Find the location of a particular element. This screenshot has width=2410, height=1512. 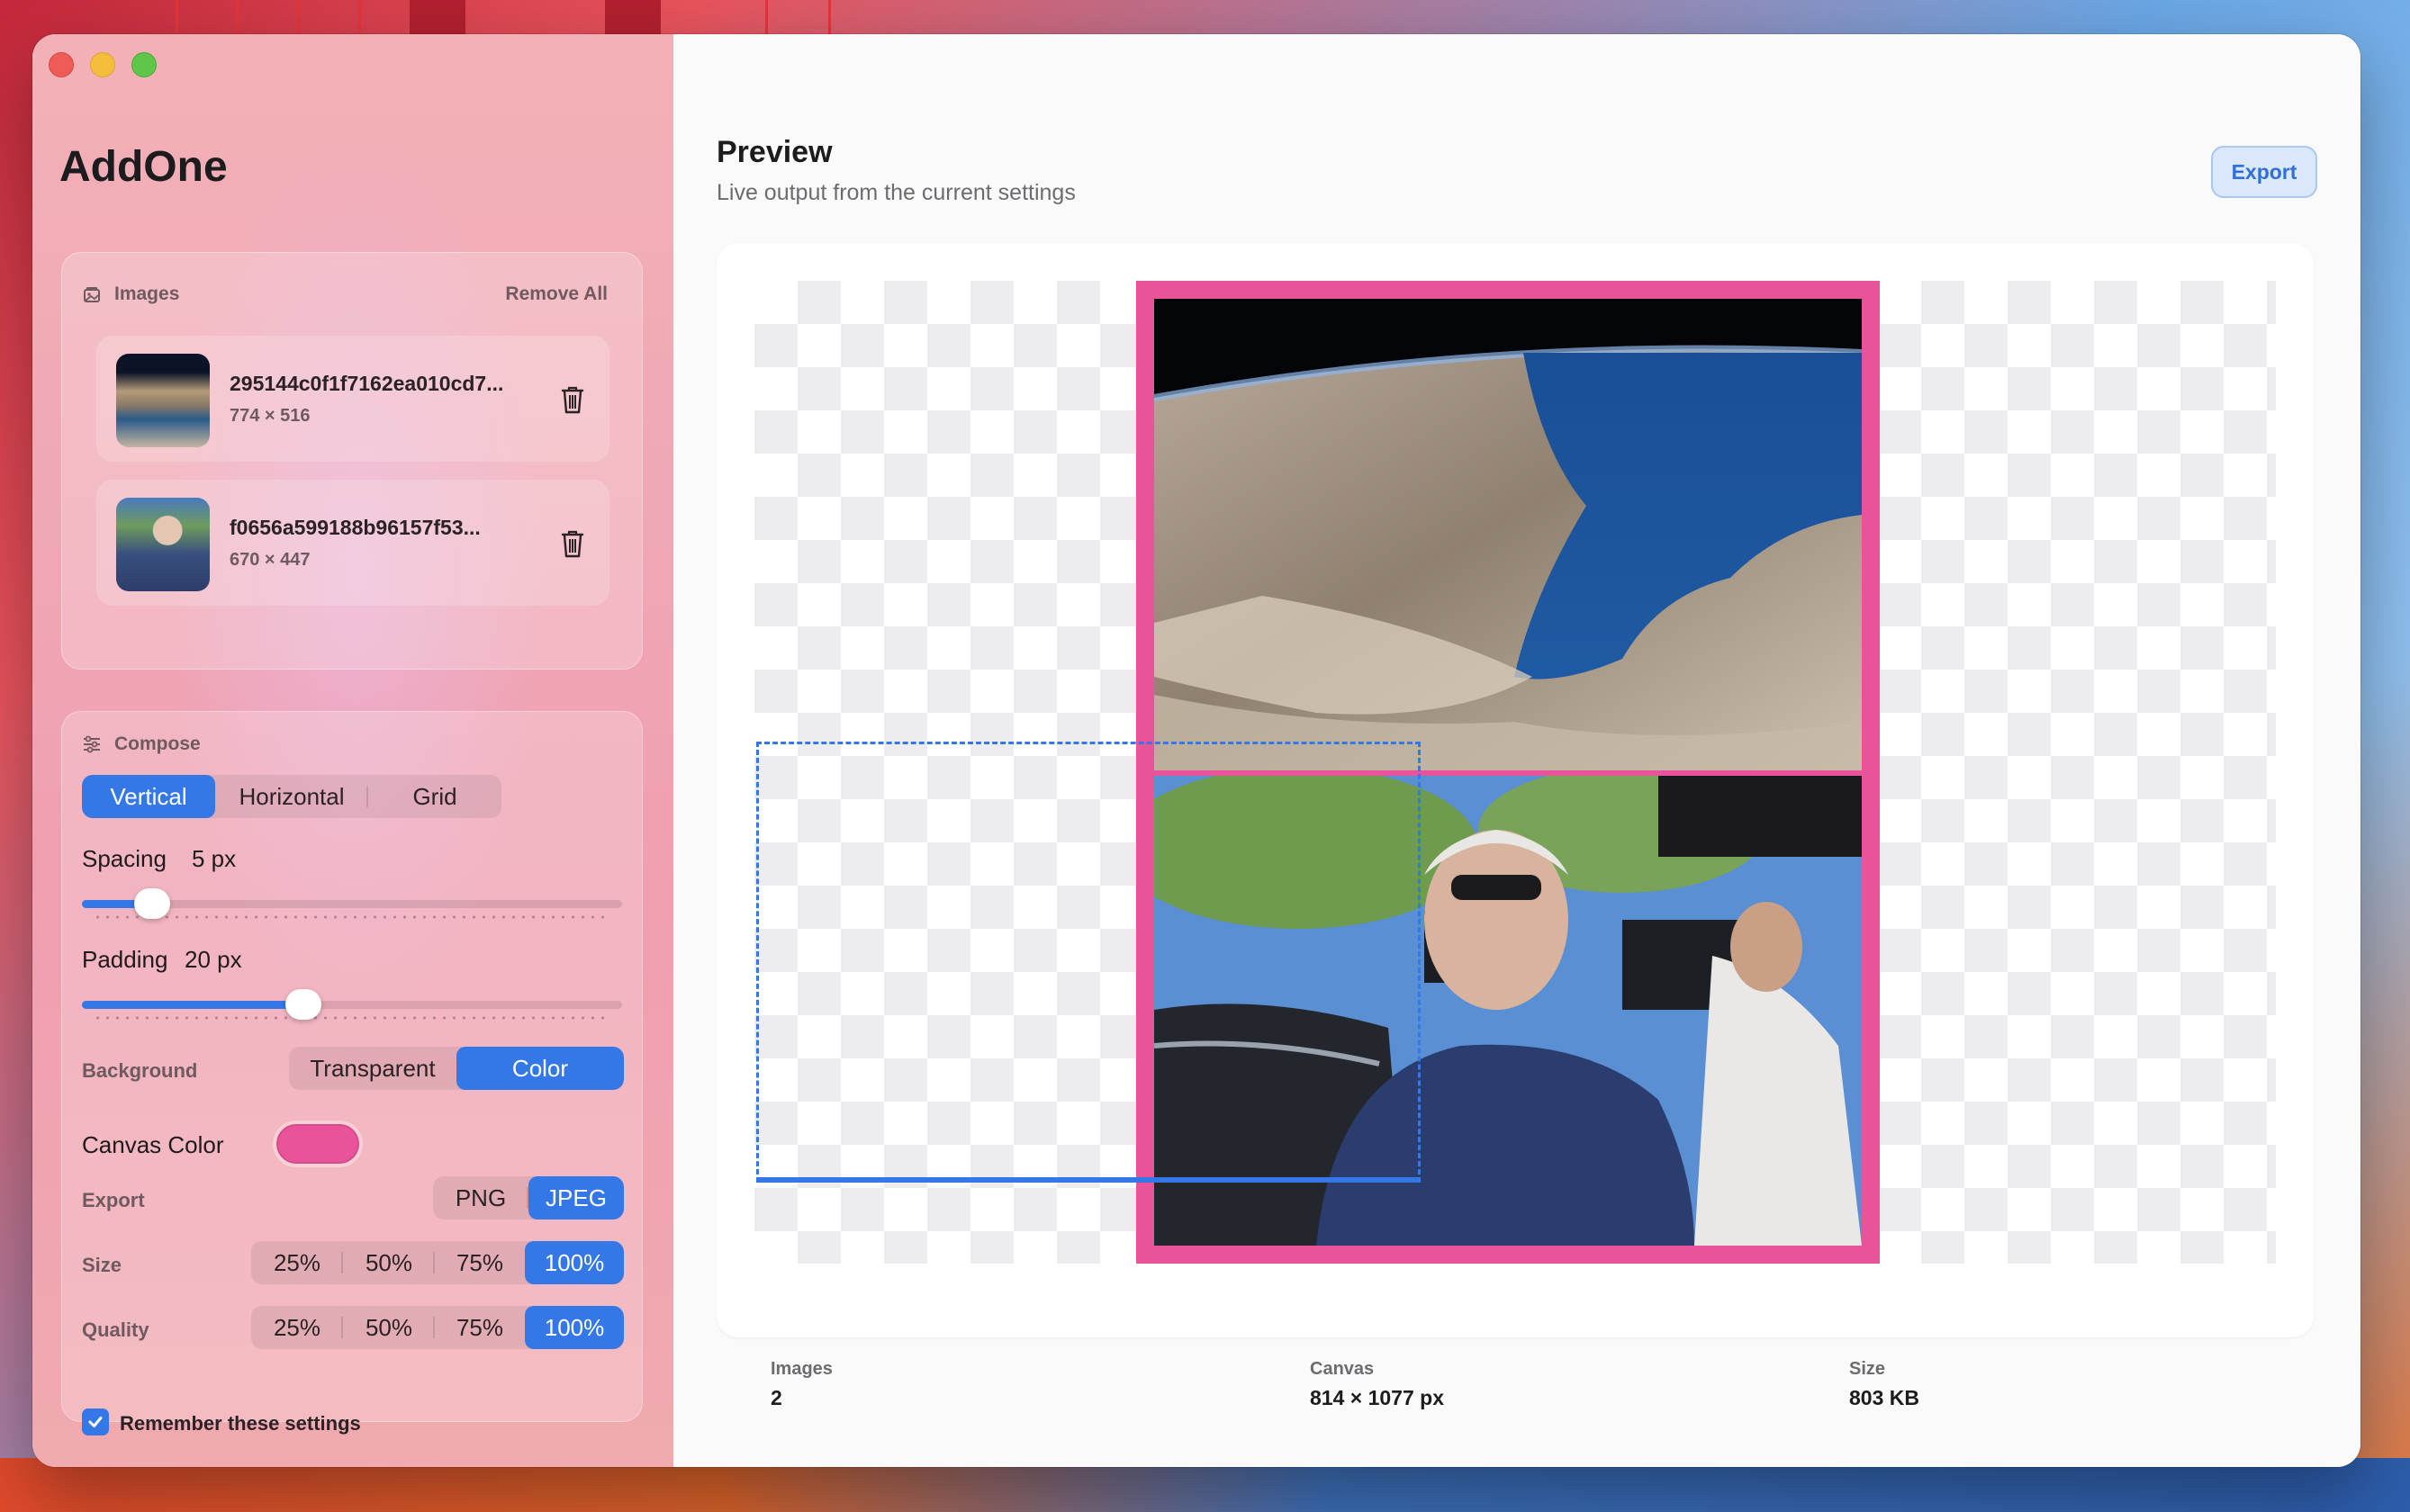

sliders-icon is located at coordinates (92, 744).